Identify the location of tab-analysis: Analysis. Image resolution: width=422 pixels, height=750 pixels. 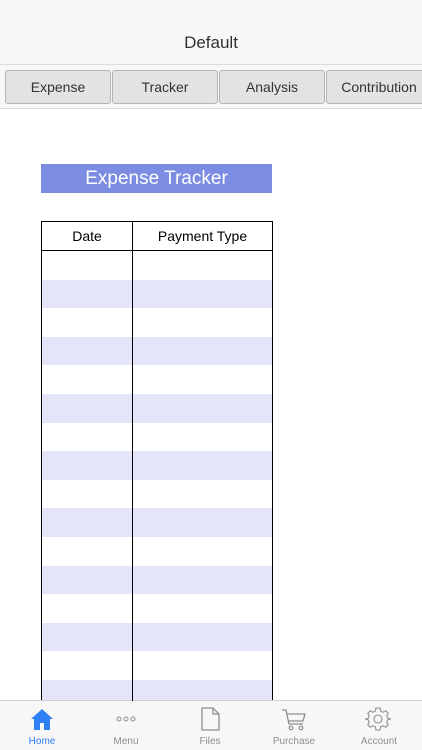
(272, 87).